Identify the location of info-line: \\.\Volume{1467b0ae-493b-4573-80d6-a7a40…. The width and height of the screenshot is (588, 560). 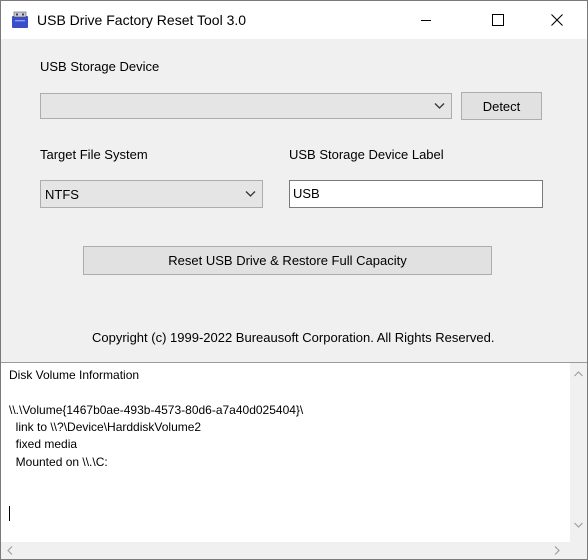
(156, 410).